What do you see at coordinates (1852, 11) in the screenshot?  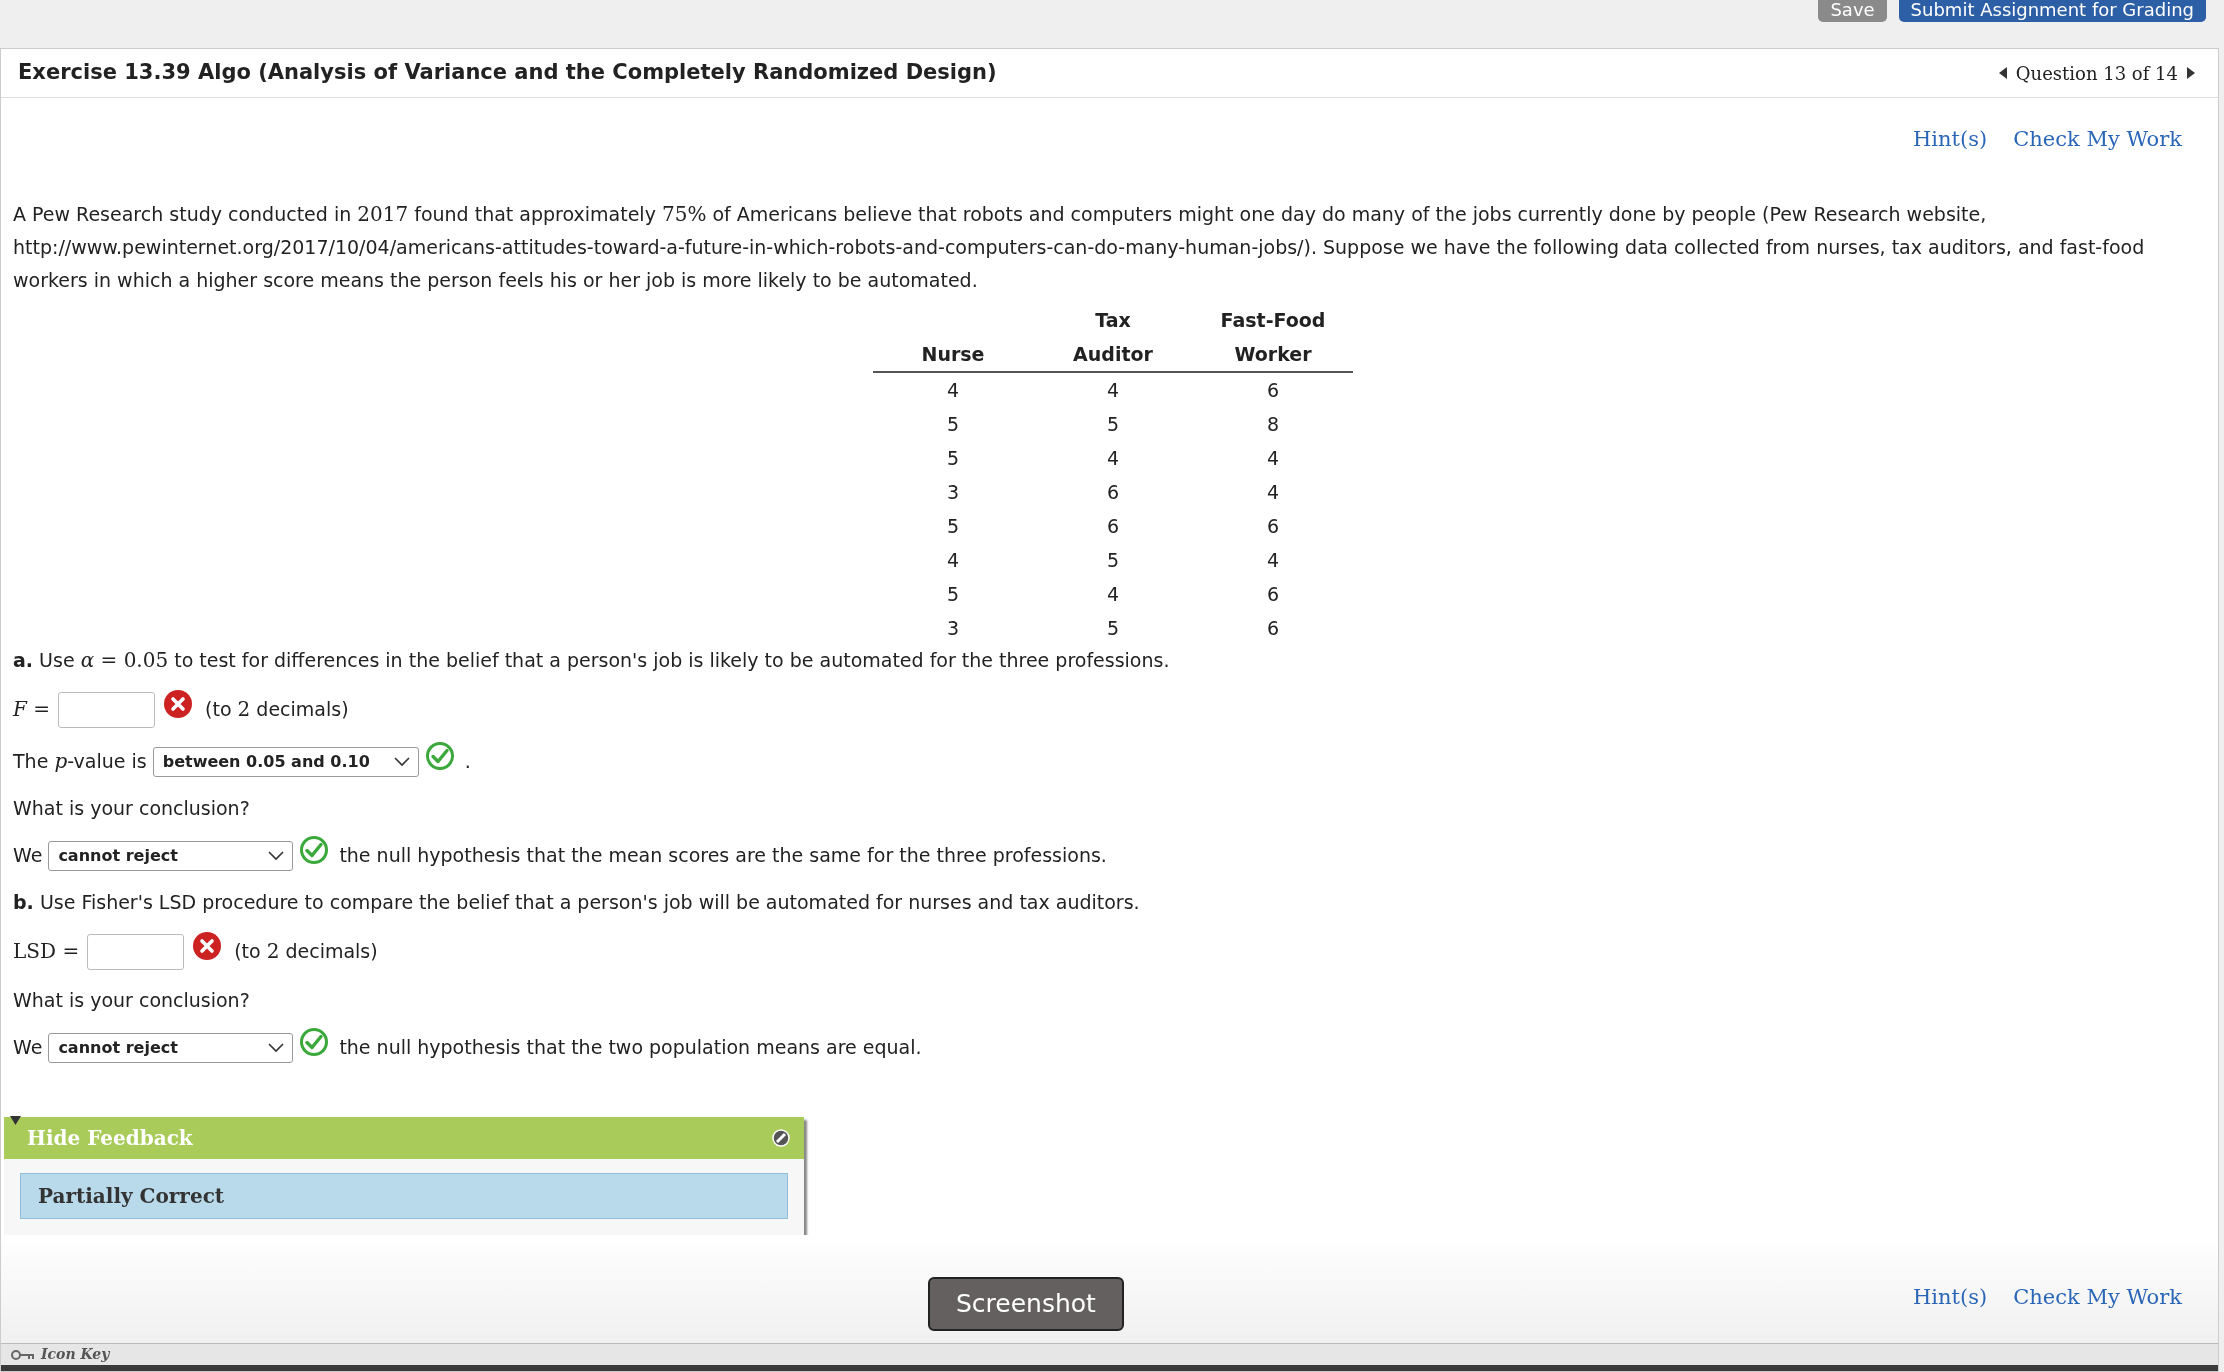 I see `save-button: Save` at bounding box center [1852, 11].